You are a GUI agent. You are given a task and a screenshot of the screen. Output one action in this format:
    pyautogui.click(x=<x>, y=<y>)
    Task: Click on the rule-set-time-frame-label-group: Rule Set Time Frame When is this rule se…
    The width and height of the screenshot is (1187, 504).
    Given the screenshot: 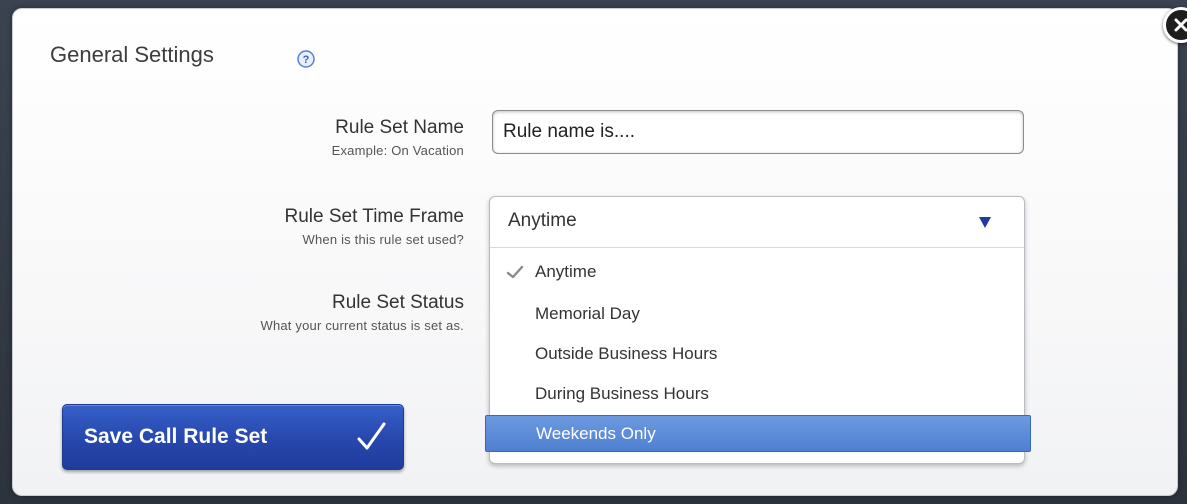 What is the action you would take?
    pyautogui.click(x=375, y=226)
    